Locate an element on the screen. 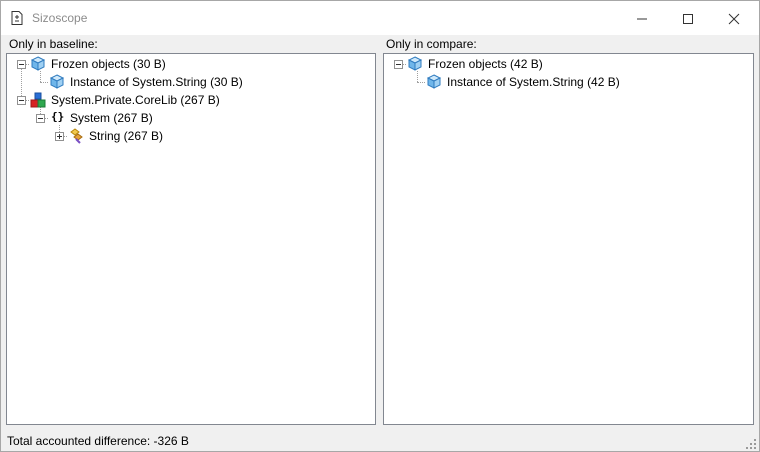 The height and width of the screenshot is (452, 760). tree-node-string-class: String (267 B) is located at coordinates (187, 136).